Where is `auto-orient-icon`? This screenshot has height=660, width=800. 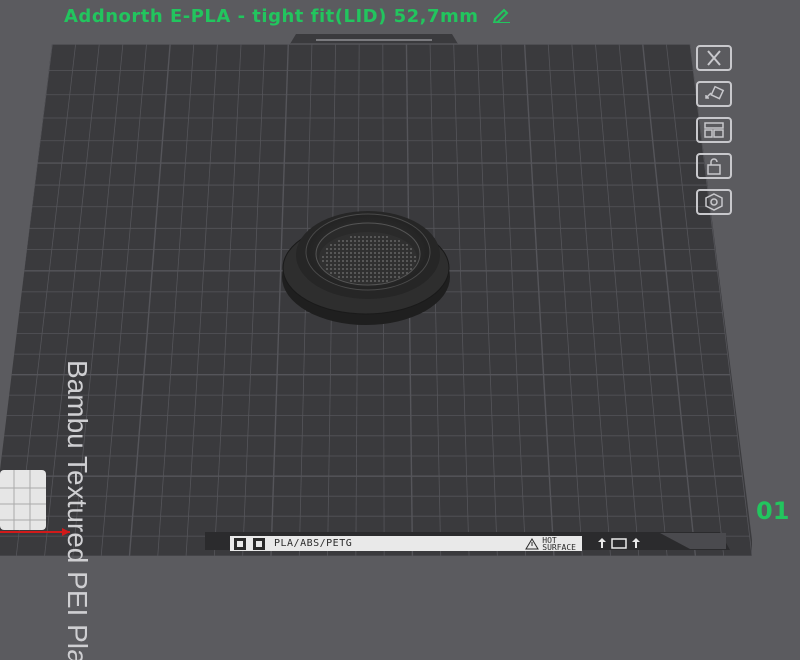
auto-orient-icon is located at coordinates (715, 92).